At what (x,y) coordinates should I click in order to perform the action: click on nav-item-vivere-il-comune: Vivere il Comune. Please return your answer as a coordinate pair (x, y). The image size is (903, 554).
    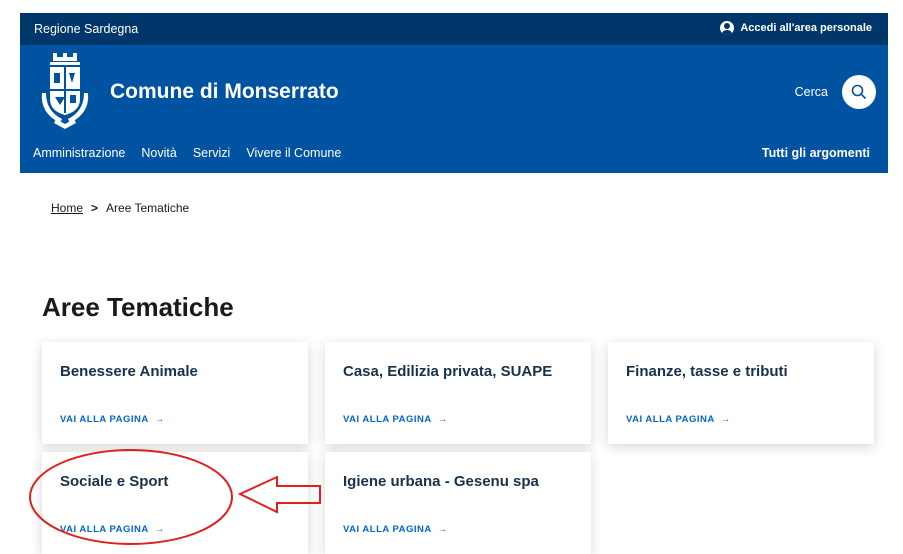
    Looking at the image, I should click on (293, 153).